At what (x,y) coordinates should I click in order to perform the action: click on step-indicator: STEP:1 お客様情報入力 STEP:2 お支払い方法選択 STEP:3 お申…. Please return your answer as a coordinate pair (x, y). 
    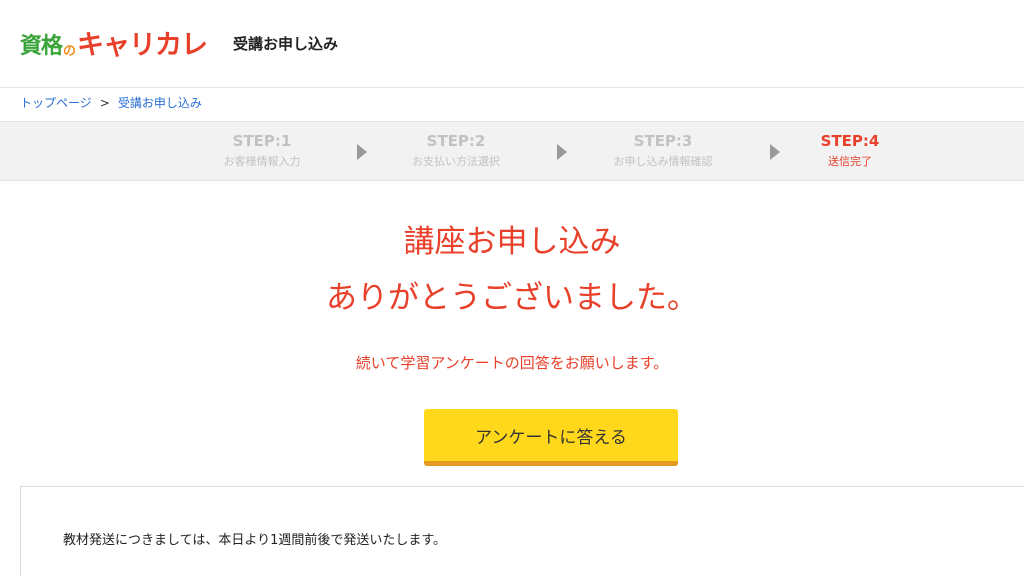
    Looking at the image, I should click on (512, 151).